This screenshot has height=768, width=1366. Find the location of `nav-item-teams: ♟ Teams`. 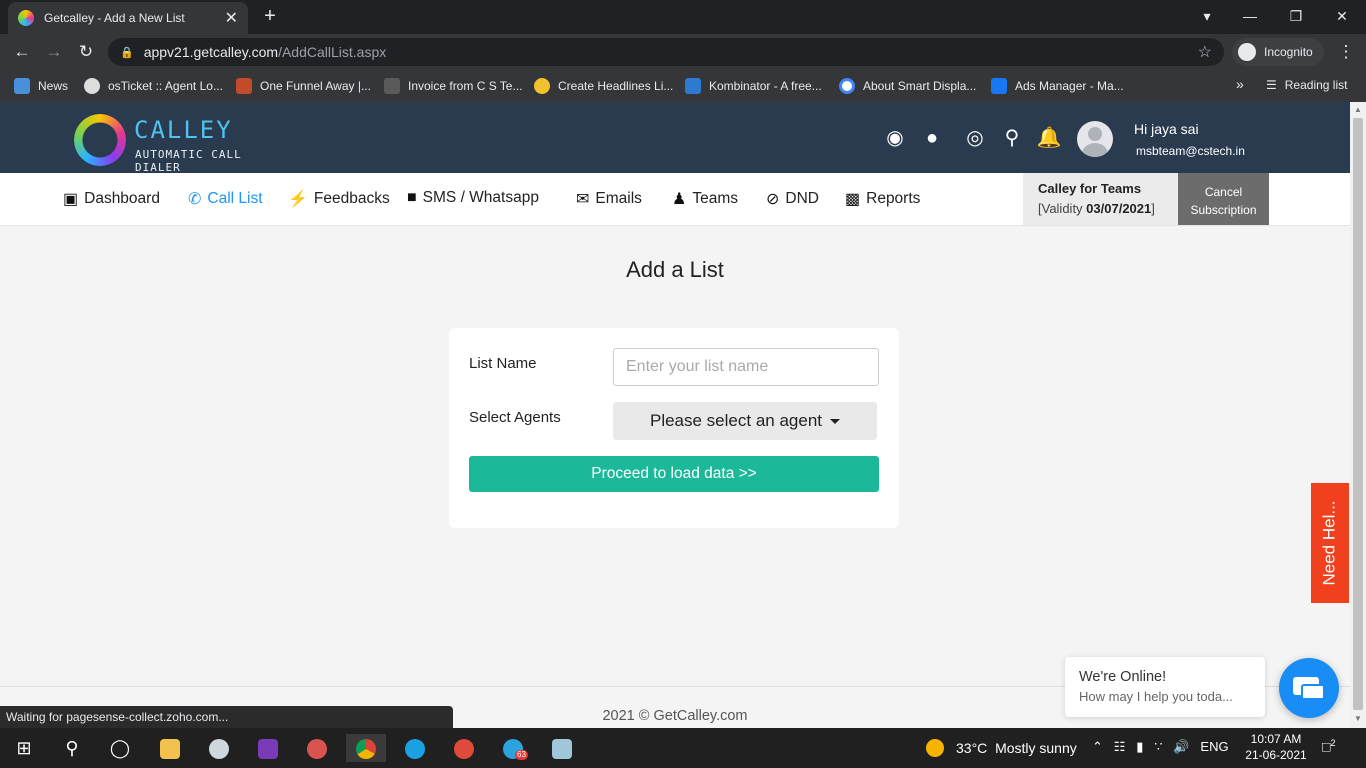

nav-item-teams: ♟ Teams is located at coordinates (705, 199).